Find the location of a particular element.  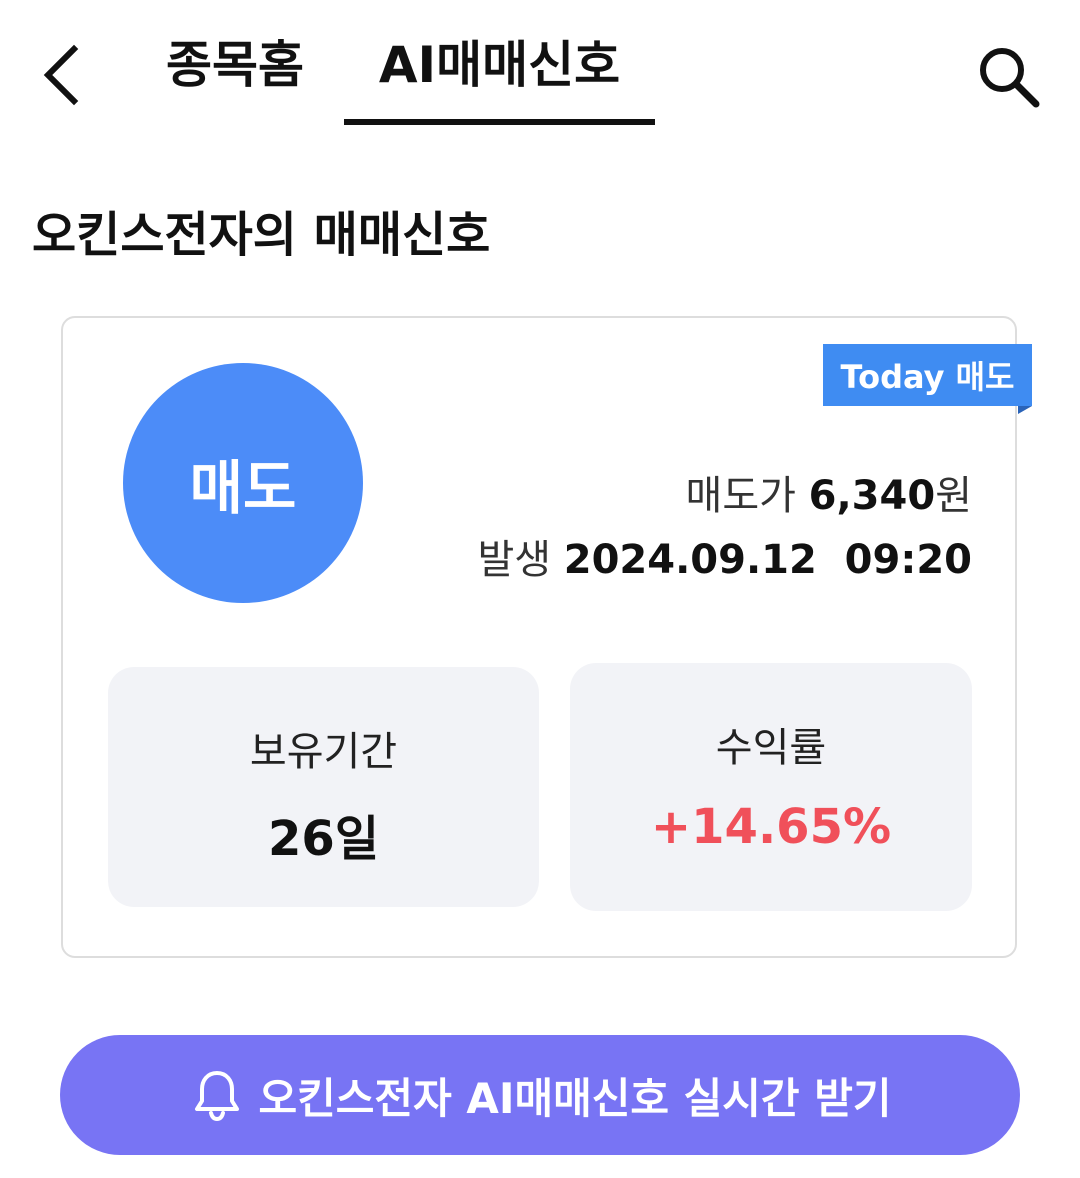

holding-period-box: 보유기간 26일 is located at coordinates (323, 787).